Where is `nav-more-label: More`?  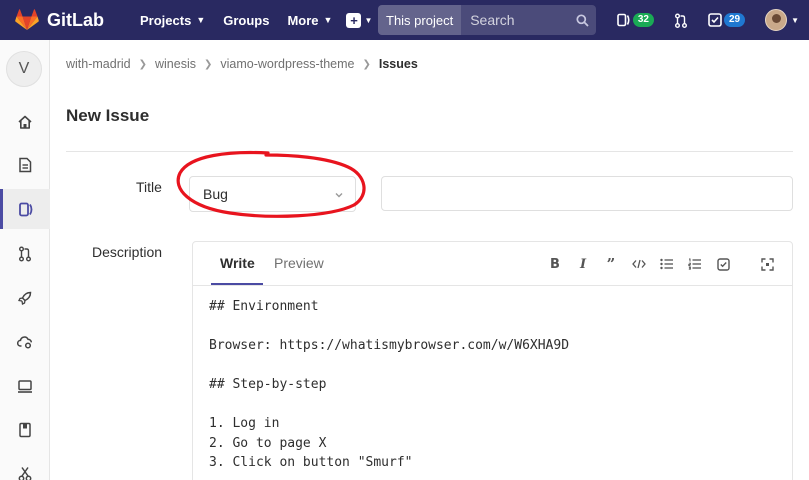
nav-more-label: More is located at coordinates (303, 20).